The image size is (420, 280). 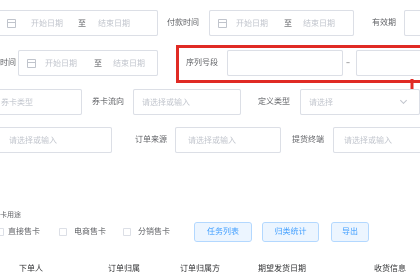 I want to click on order-source-label: 订单来源, so click(x=151, y=139).